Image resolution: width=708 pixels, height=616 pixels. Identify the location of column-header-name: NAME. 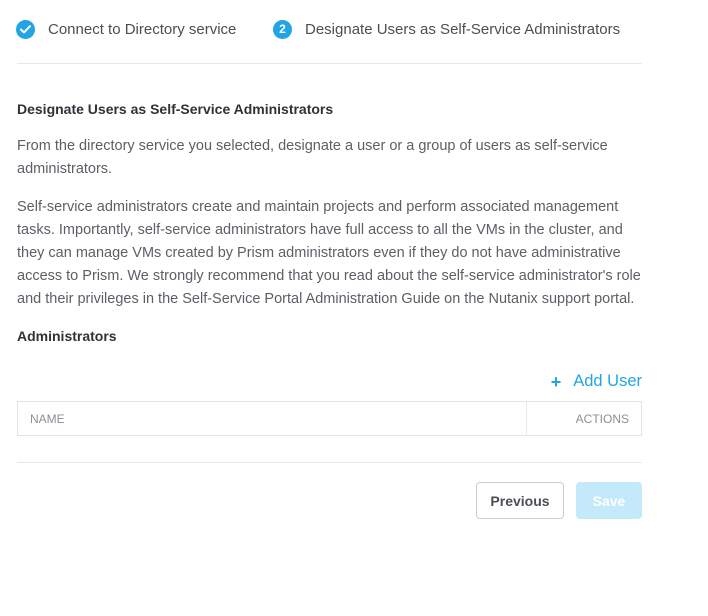
(272, 418).